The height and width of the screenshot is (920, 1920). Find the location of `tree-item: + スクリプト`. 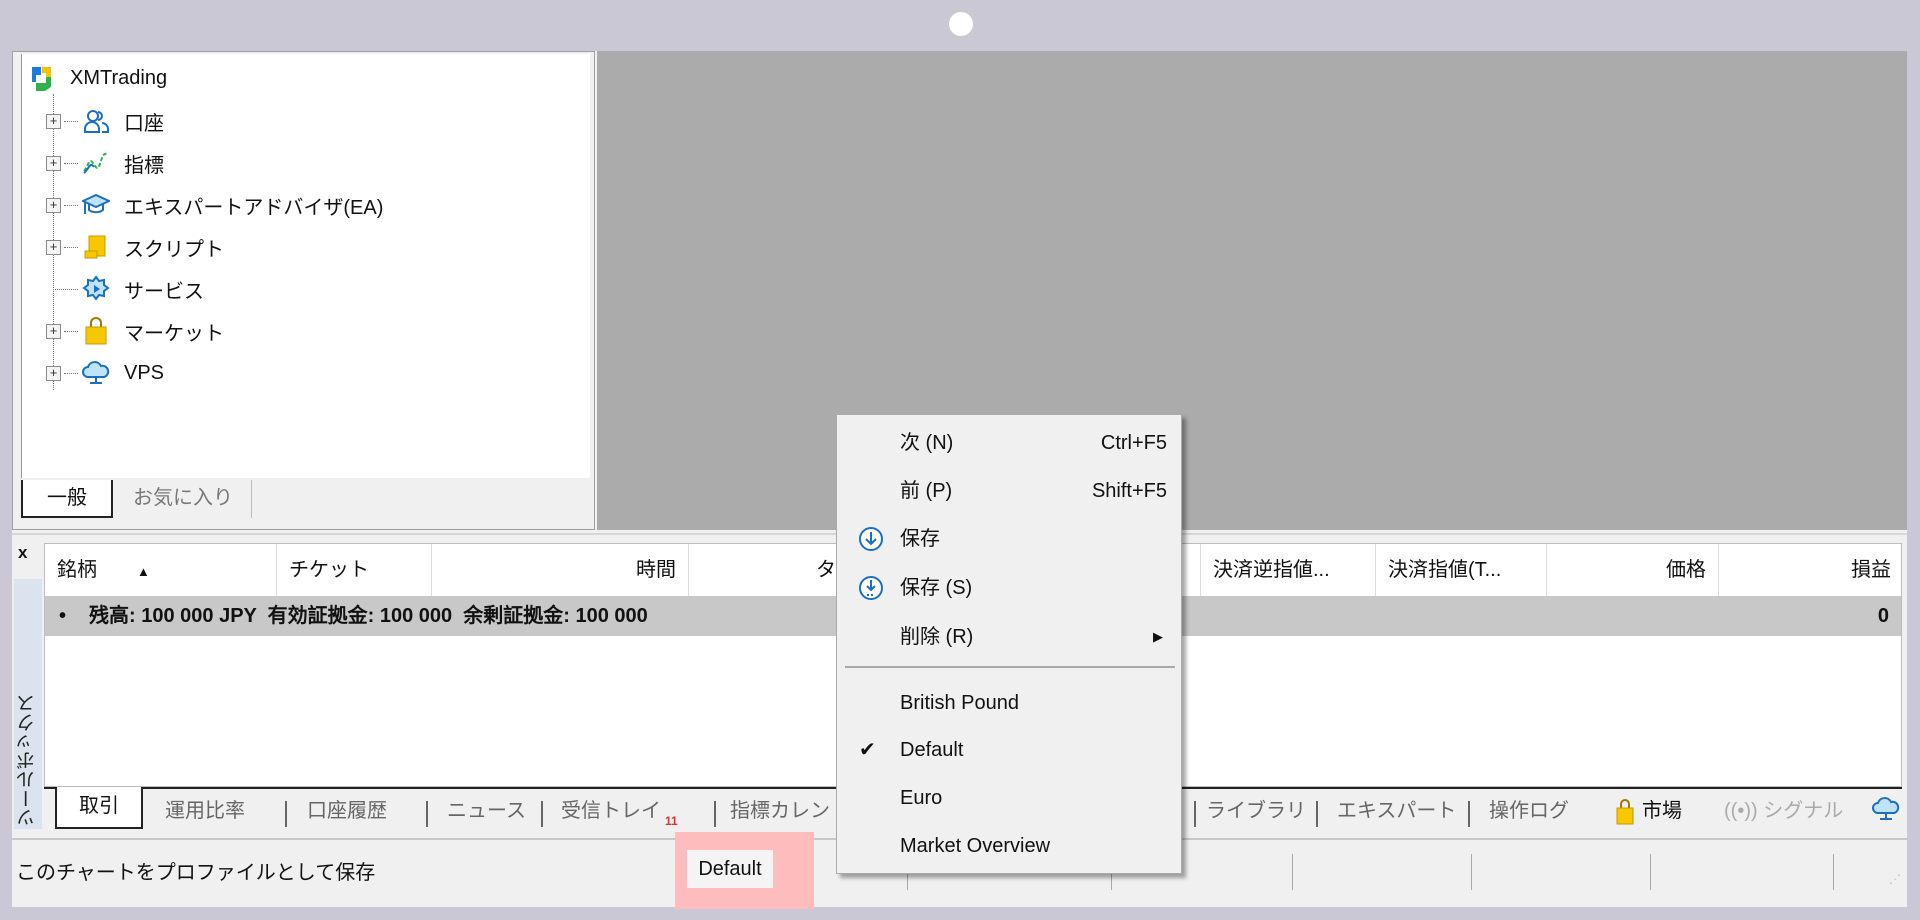

tree-item: + スクリプト is located at coordinates (135, 247).